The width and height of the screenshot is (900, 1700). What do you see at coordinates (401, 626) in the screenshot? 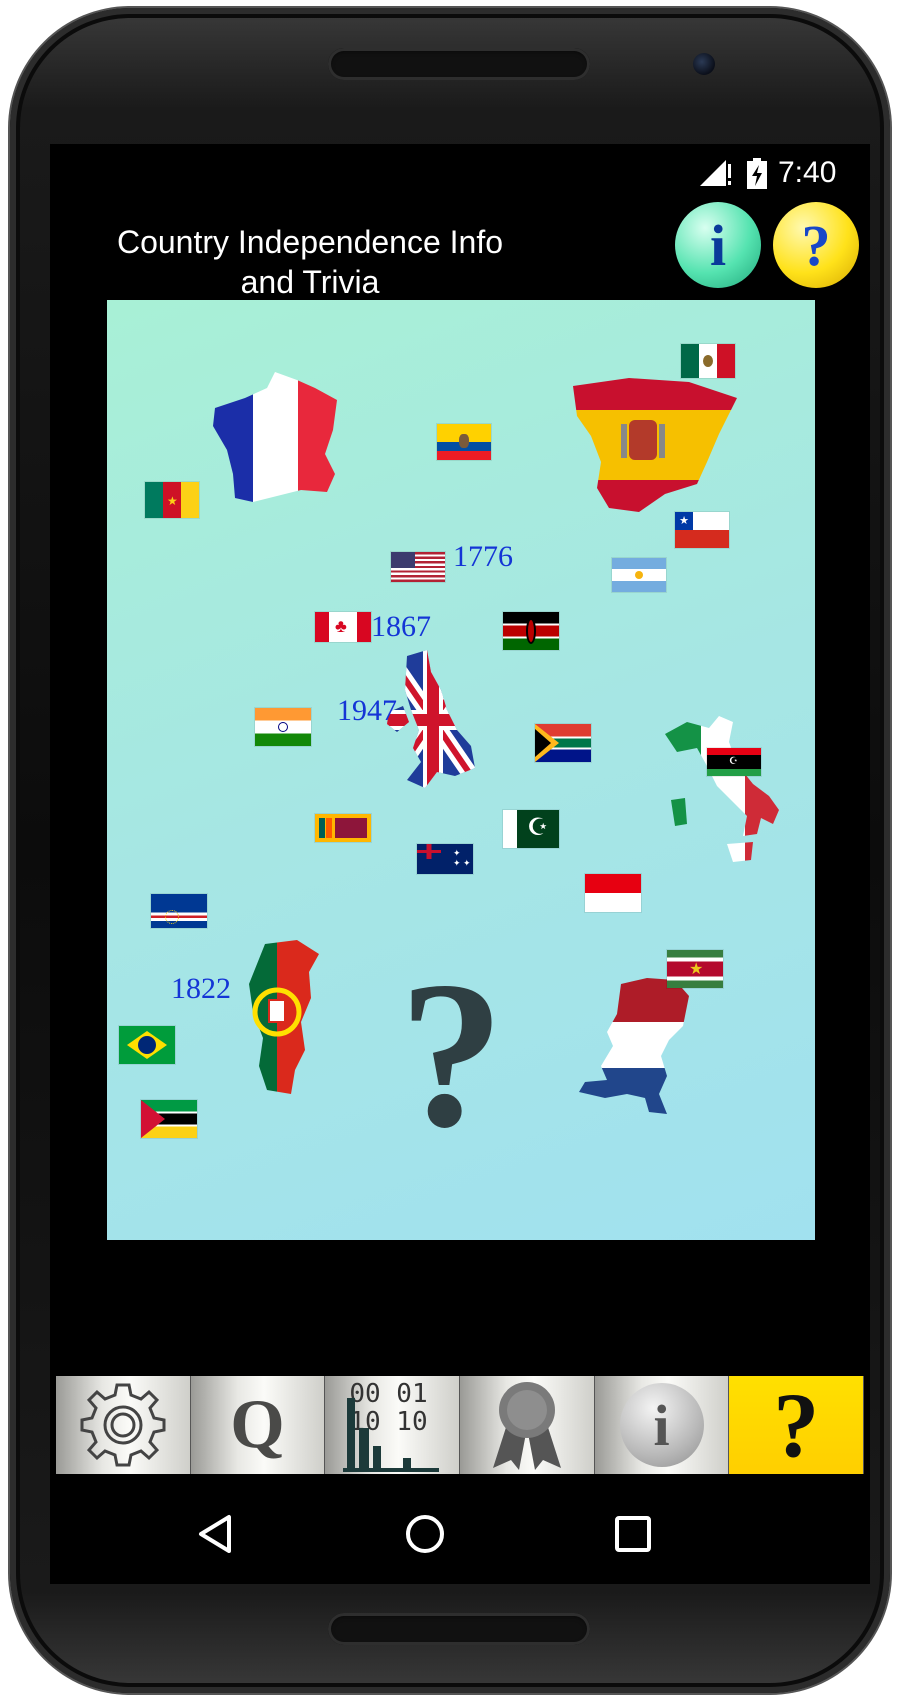
I see `year-label: 1867` at bounding box center [401, 626].